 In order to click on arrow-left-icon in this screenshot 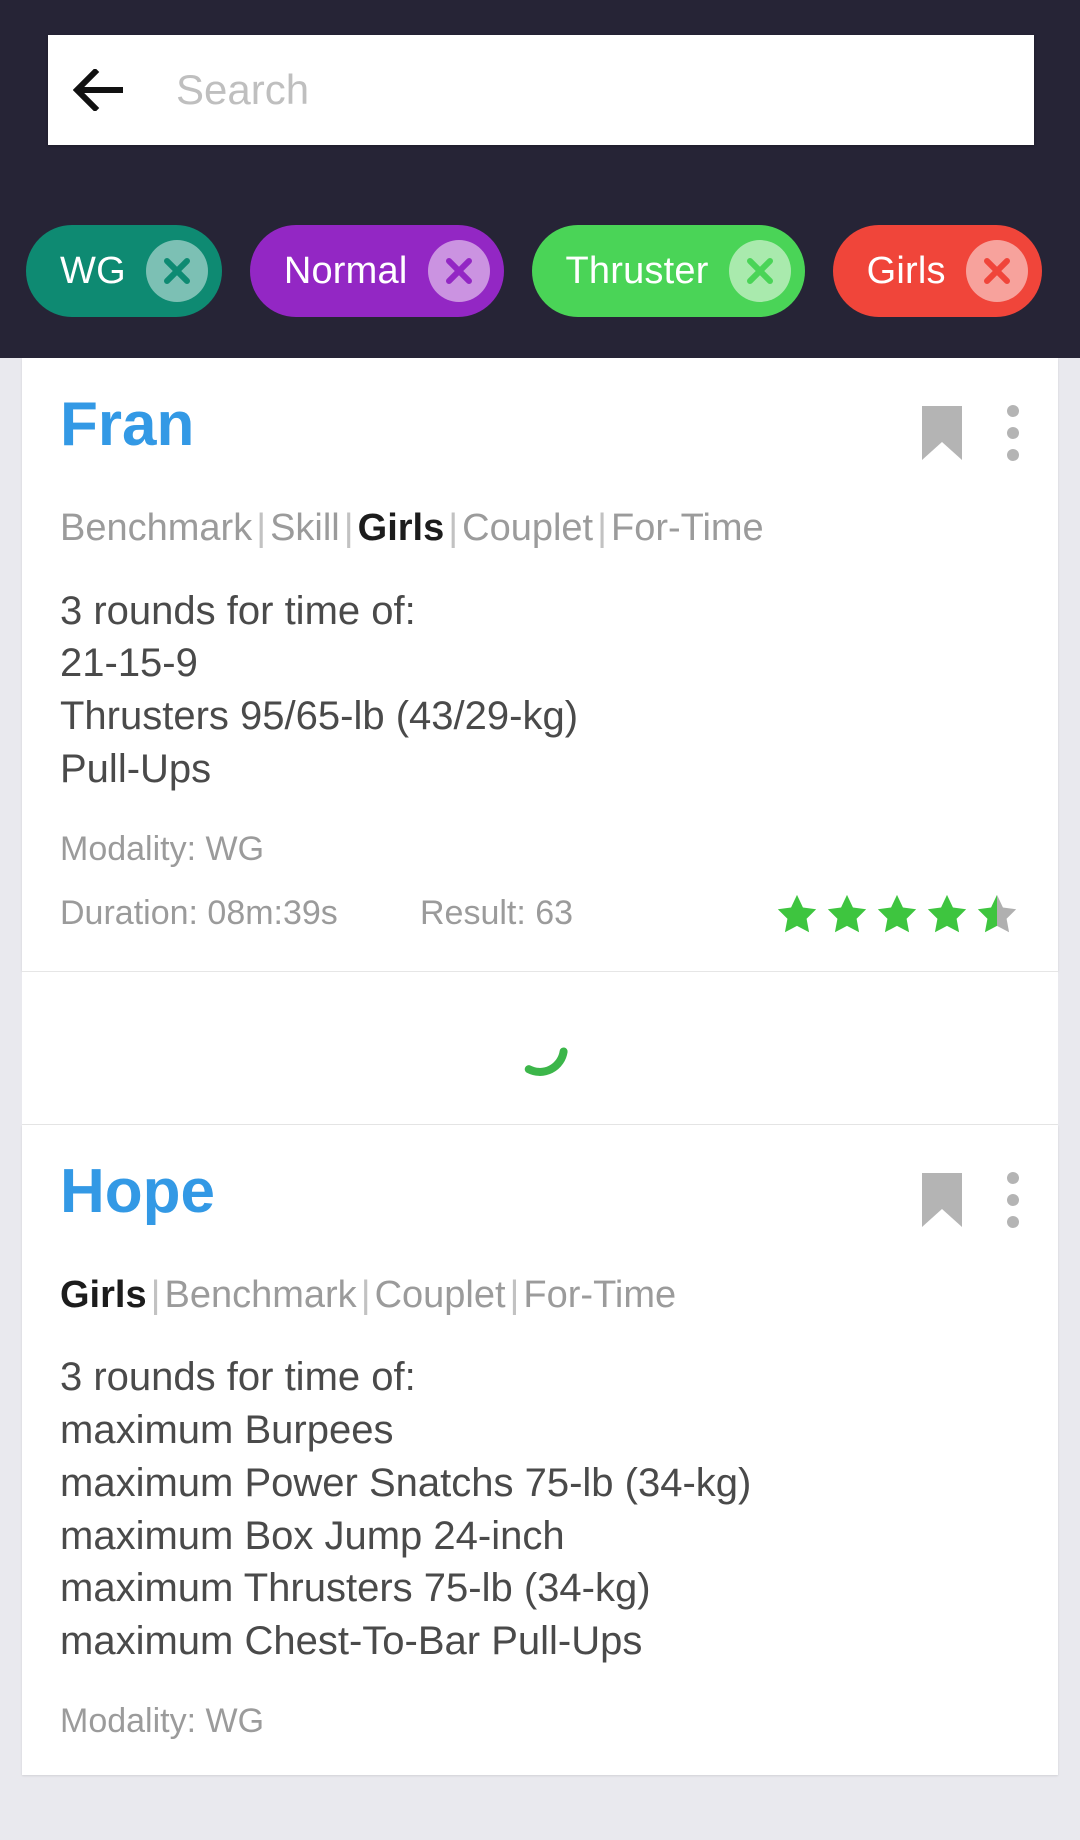, I will do `click(100, 90)`.